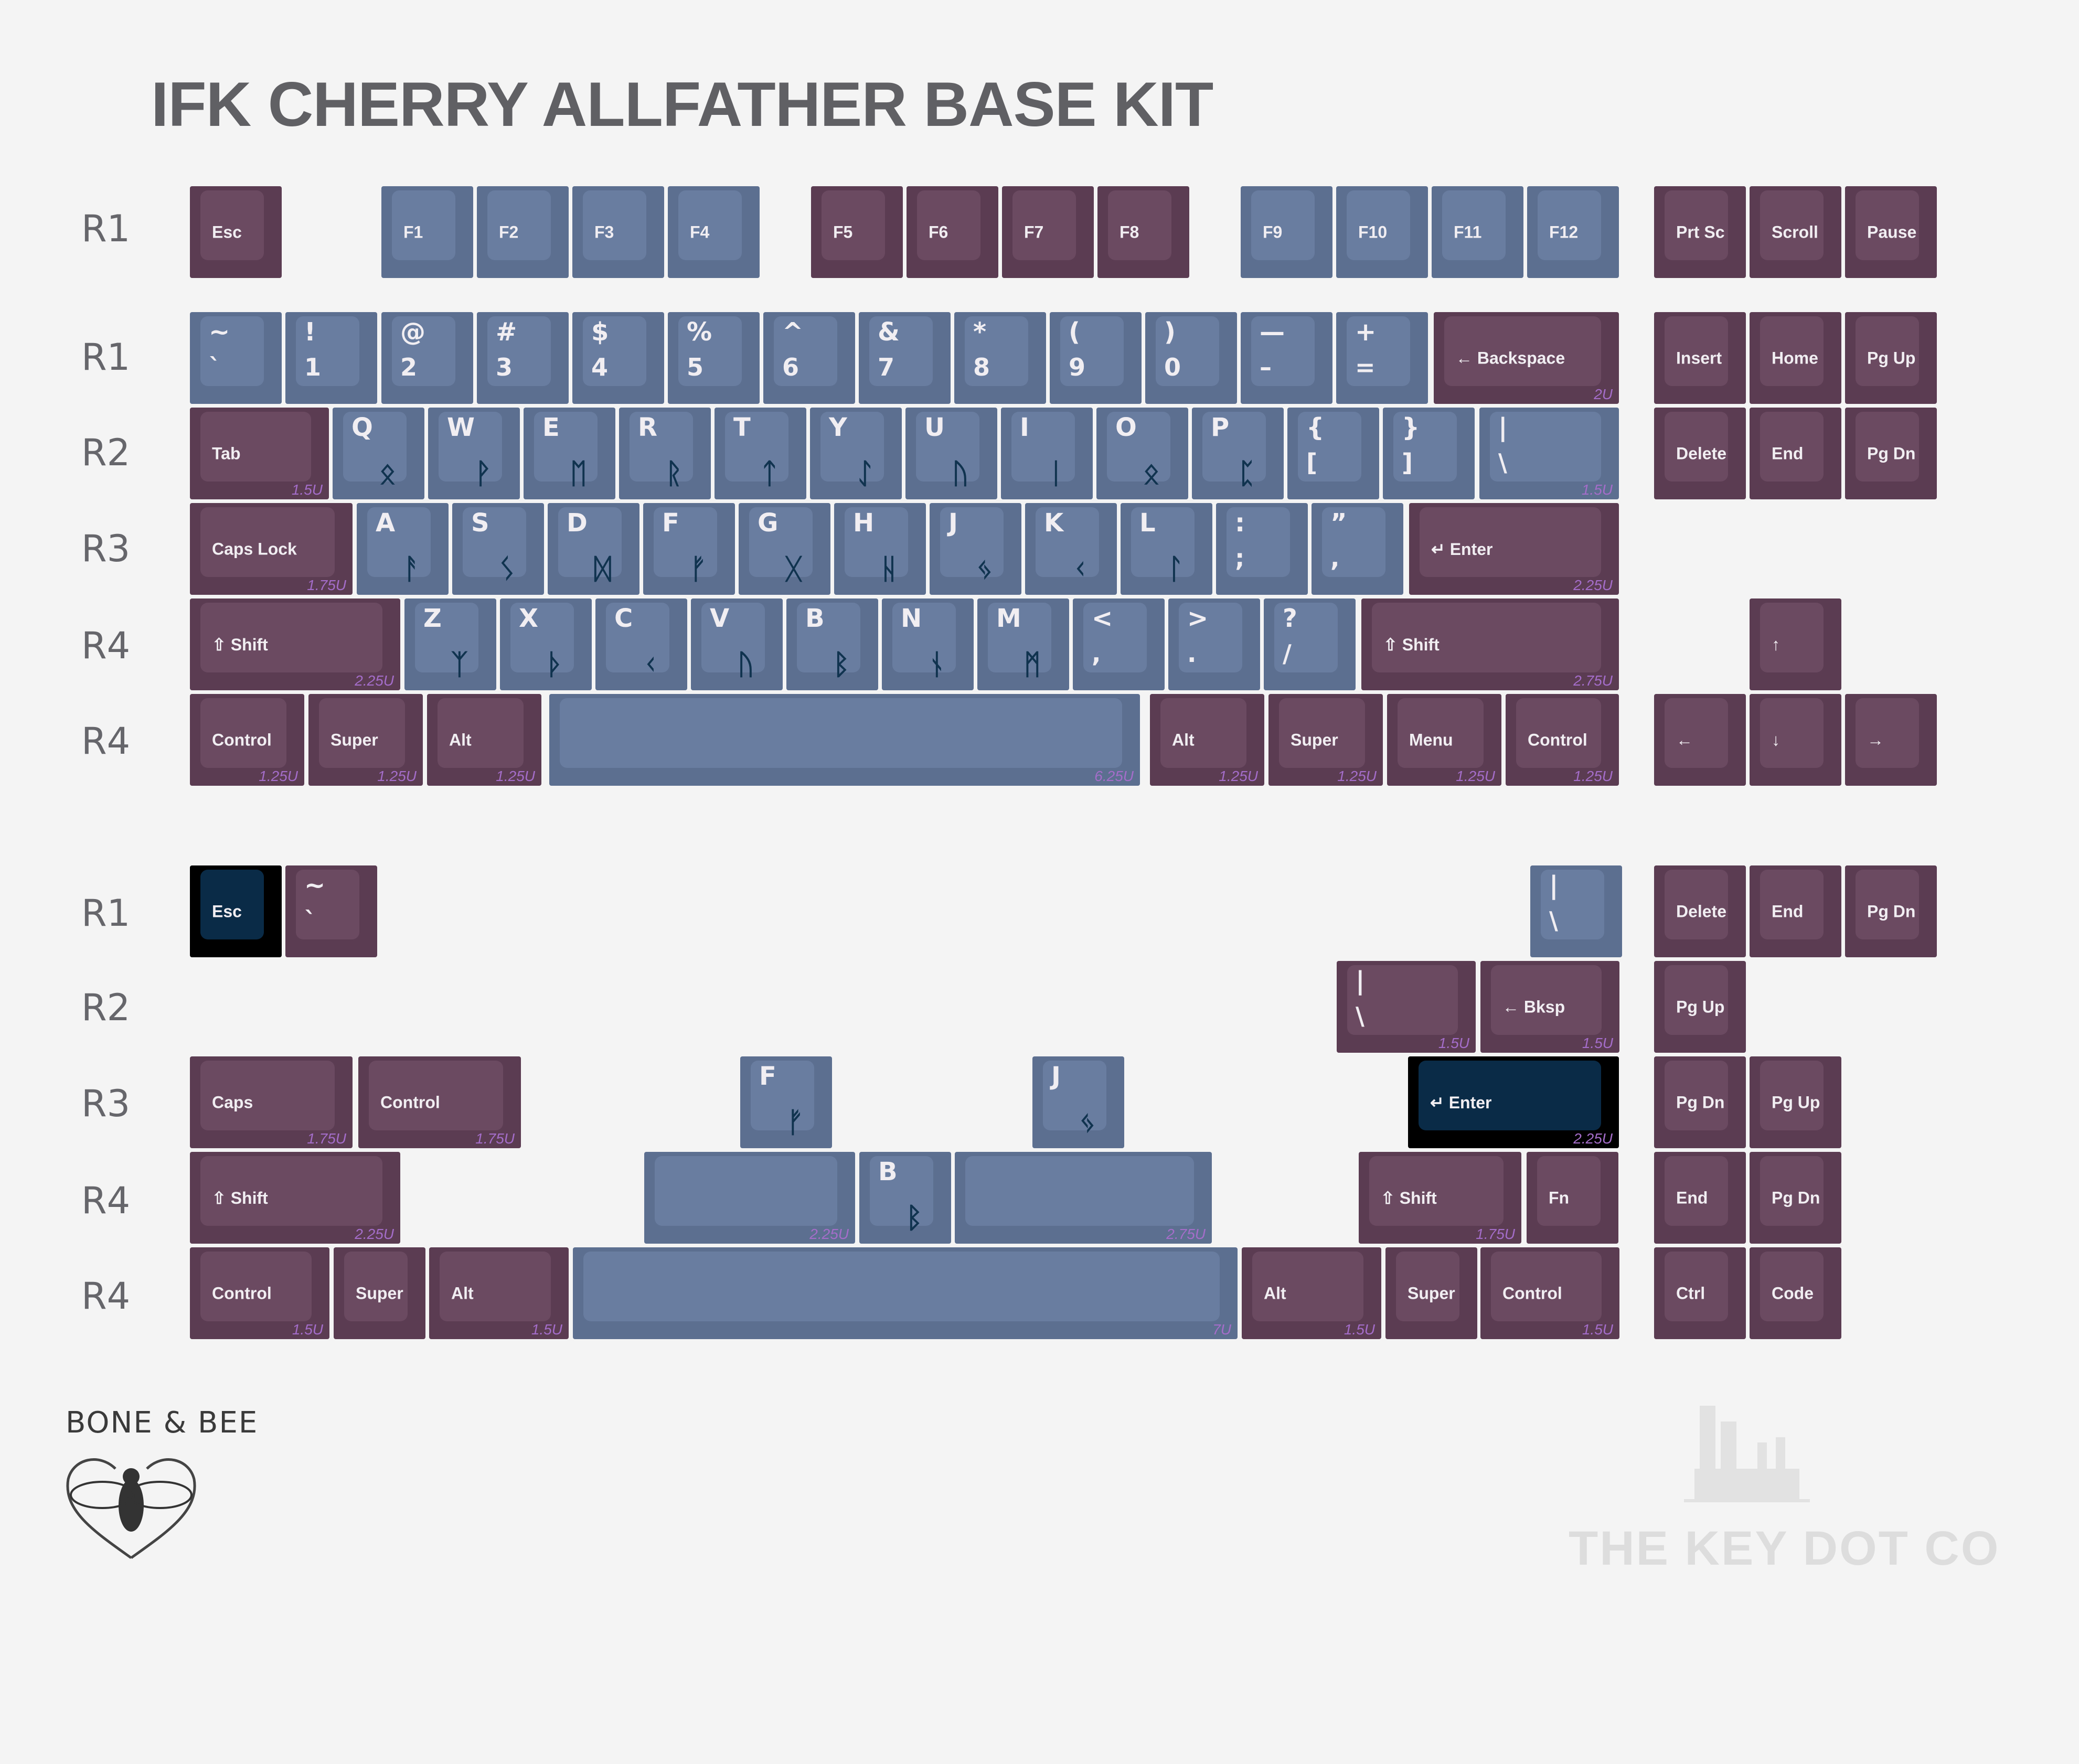  Describe the element at coordinates (674, 473) in the screenshot. I see `key-rune-sublegend: ᚱ` at that location.